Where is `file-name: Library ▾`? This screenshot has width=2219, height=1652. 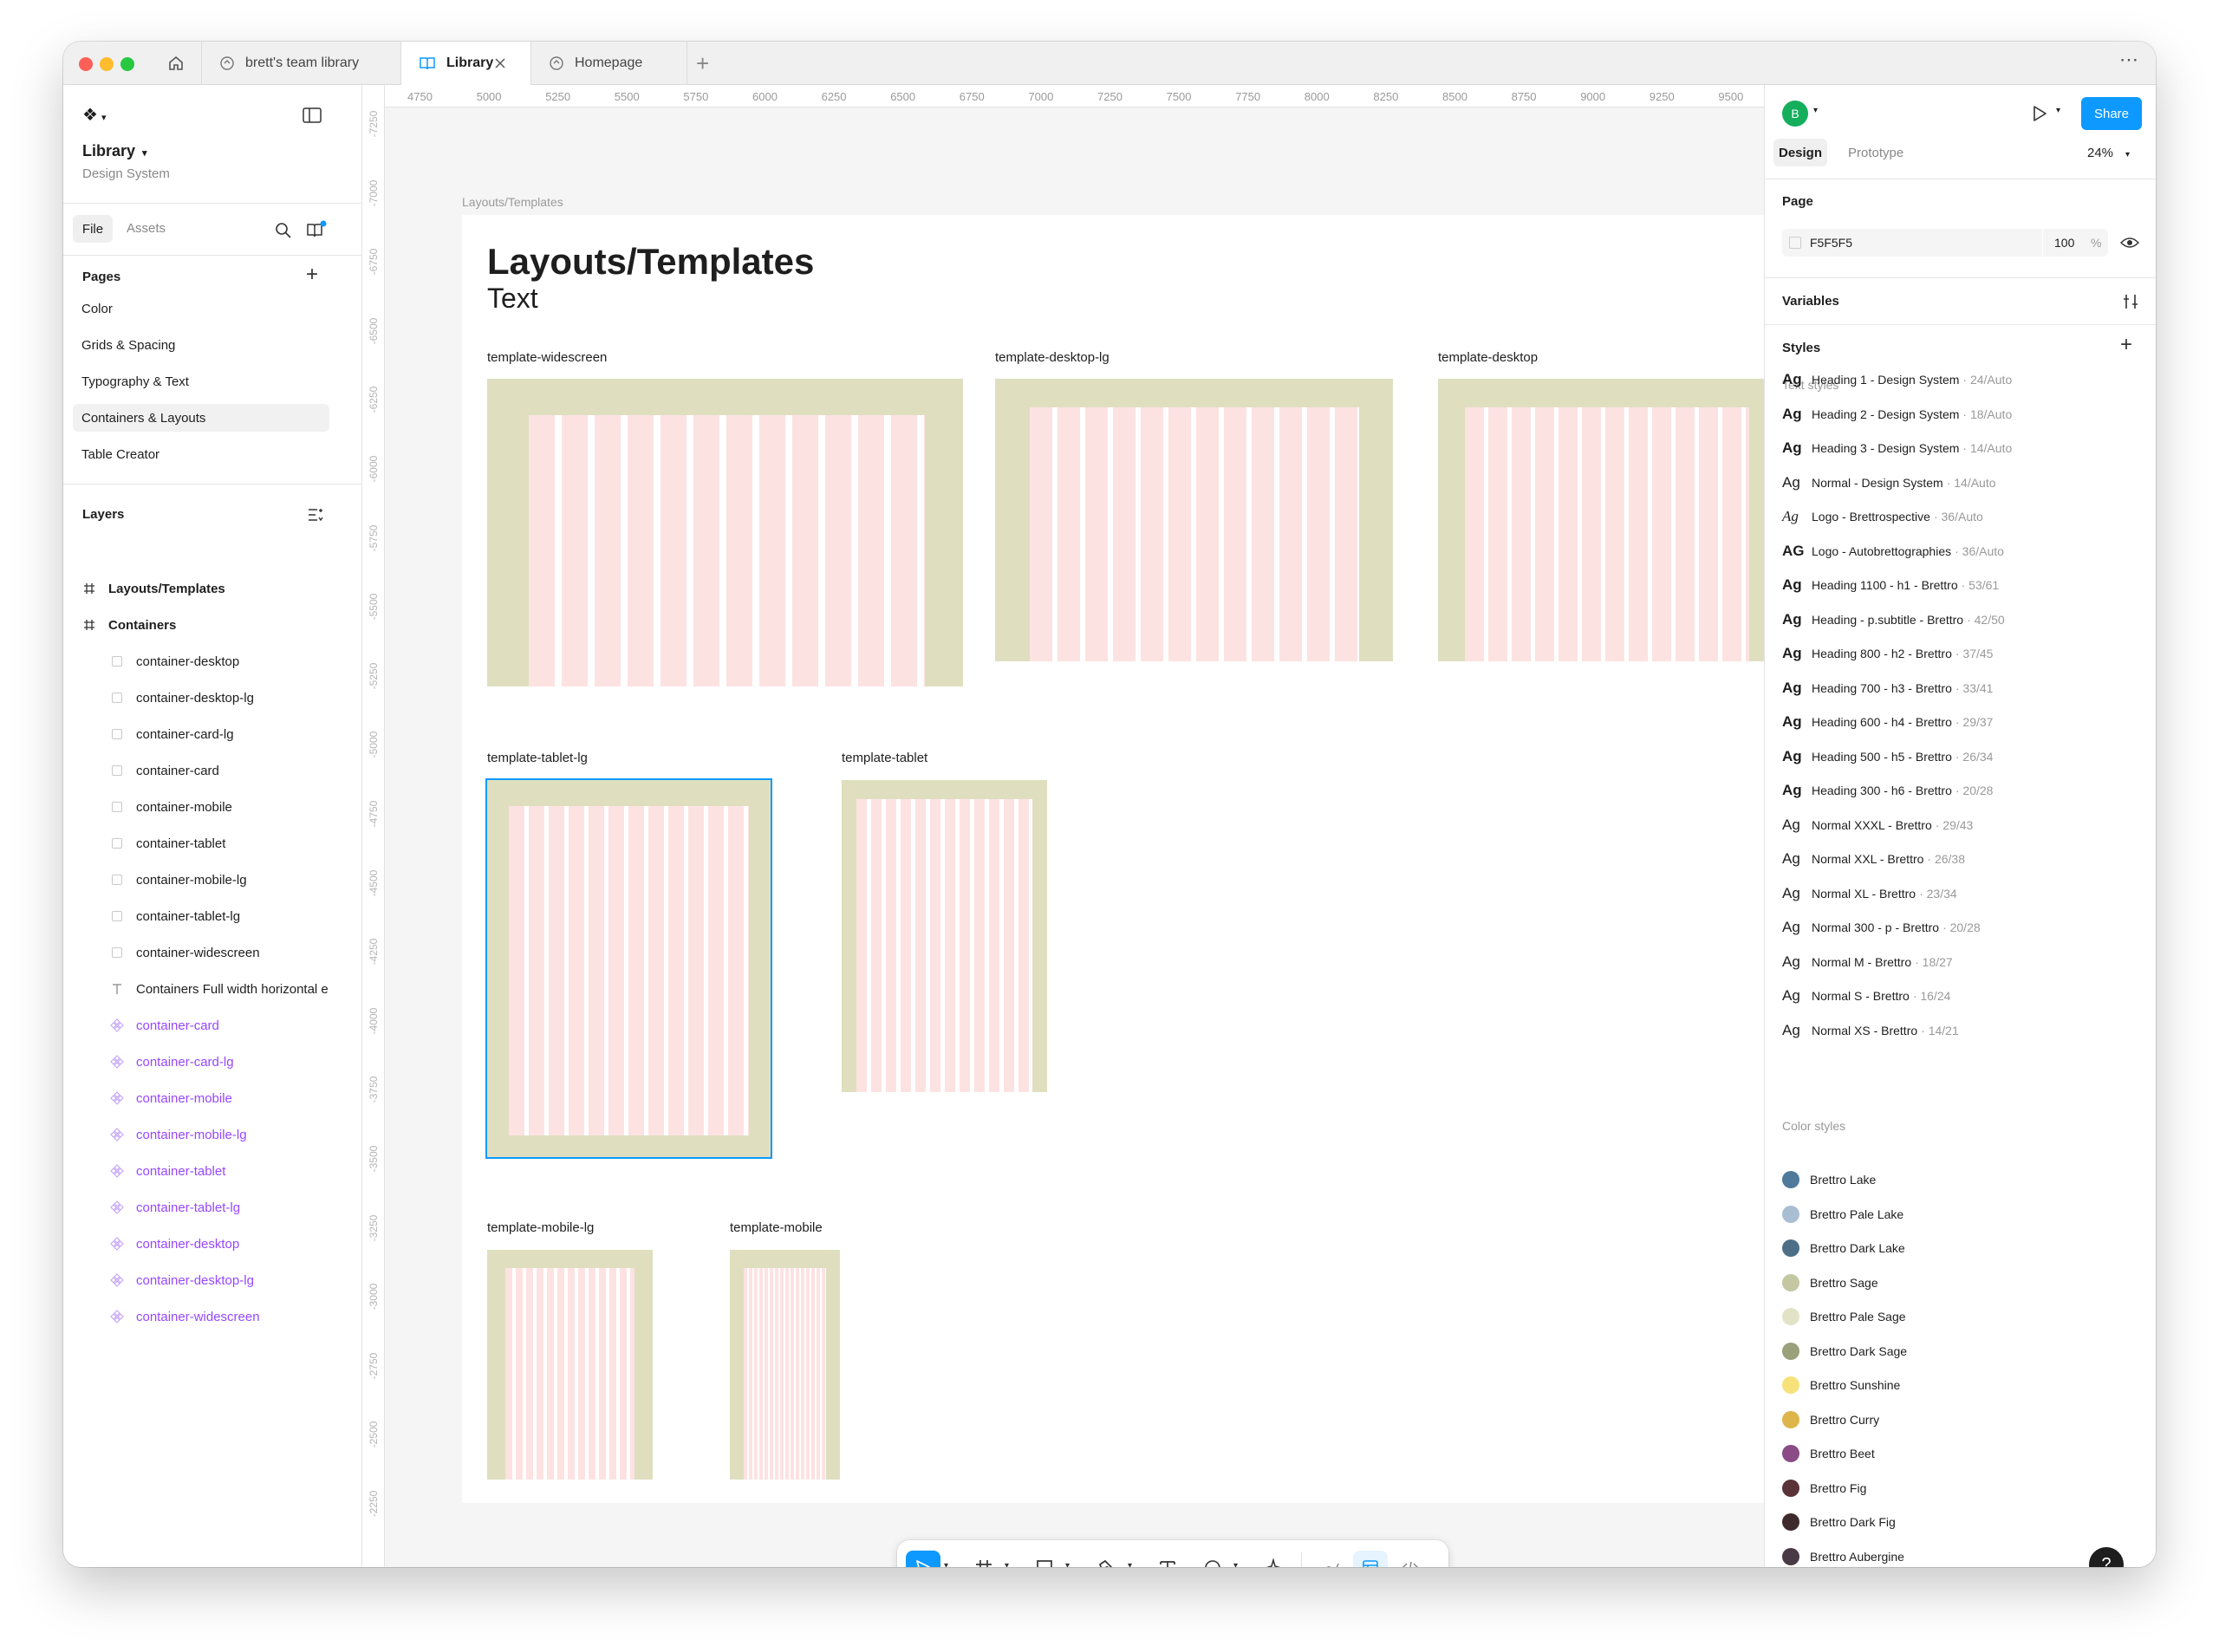 file-name: Library ▾ is located at coordinates (114, 151).